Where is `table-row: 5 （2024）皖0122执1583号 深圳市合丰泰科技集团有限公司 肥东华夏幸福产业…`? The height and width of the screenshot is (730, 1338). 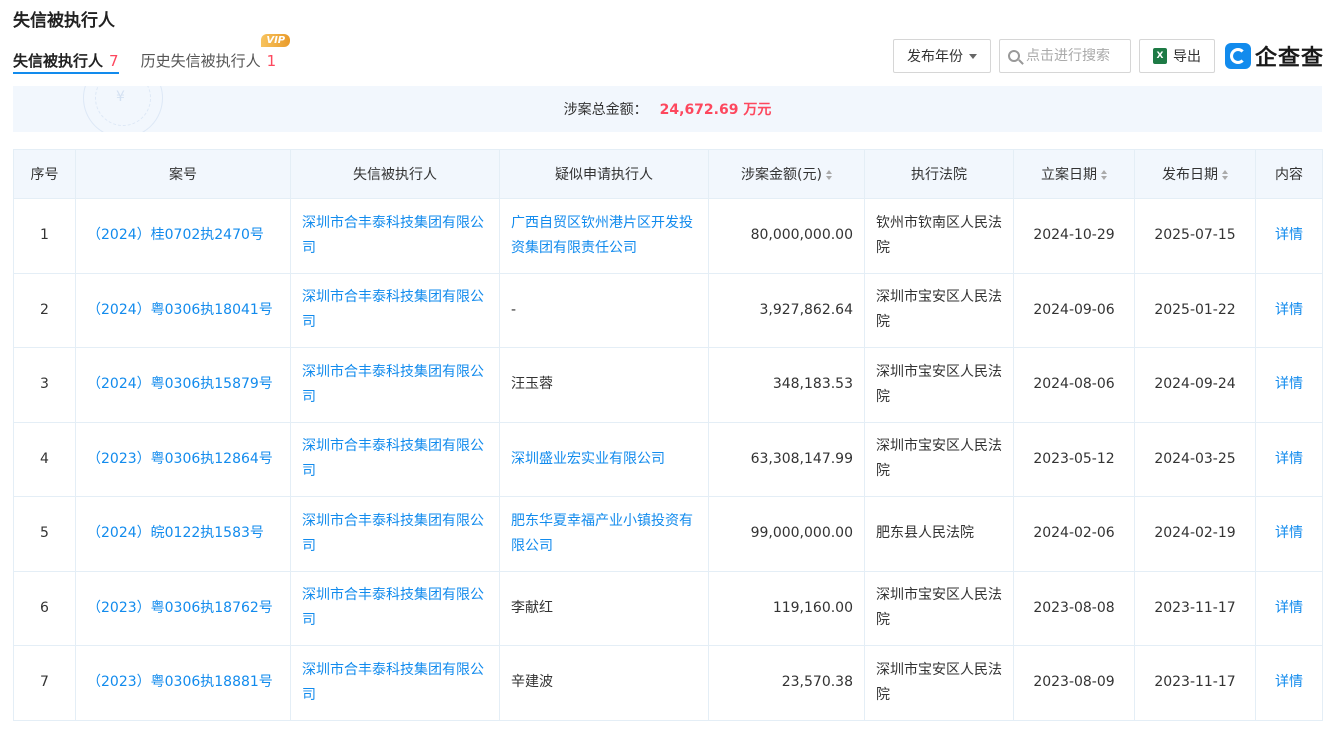 table-row: 5 （2024）皖0122执1583号 深圳市合丰泰科技集团有限公司 肥东华夏幸福产业… is located at coordinates (668, 534).